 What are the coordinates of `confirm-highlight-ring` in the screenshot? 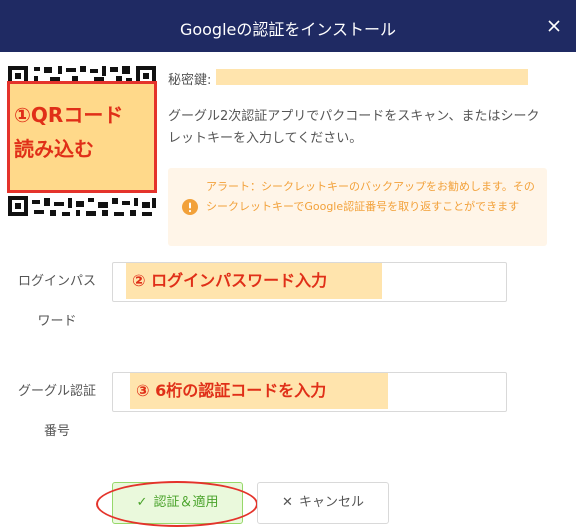 It's located at (177, 504).